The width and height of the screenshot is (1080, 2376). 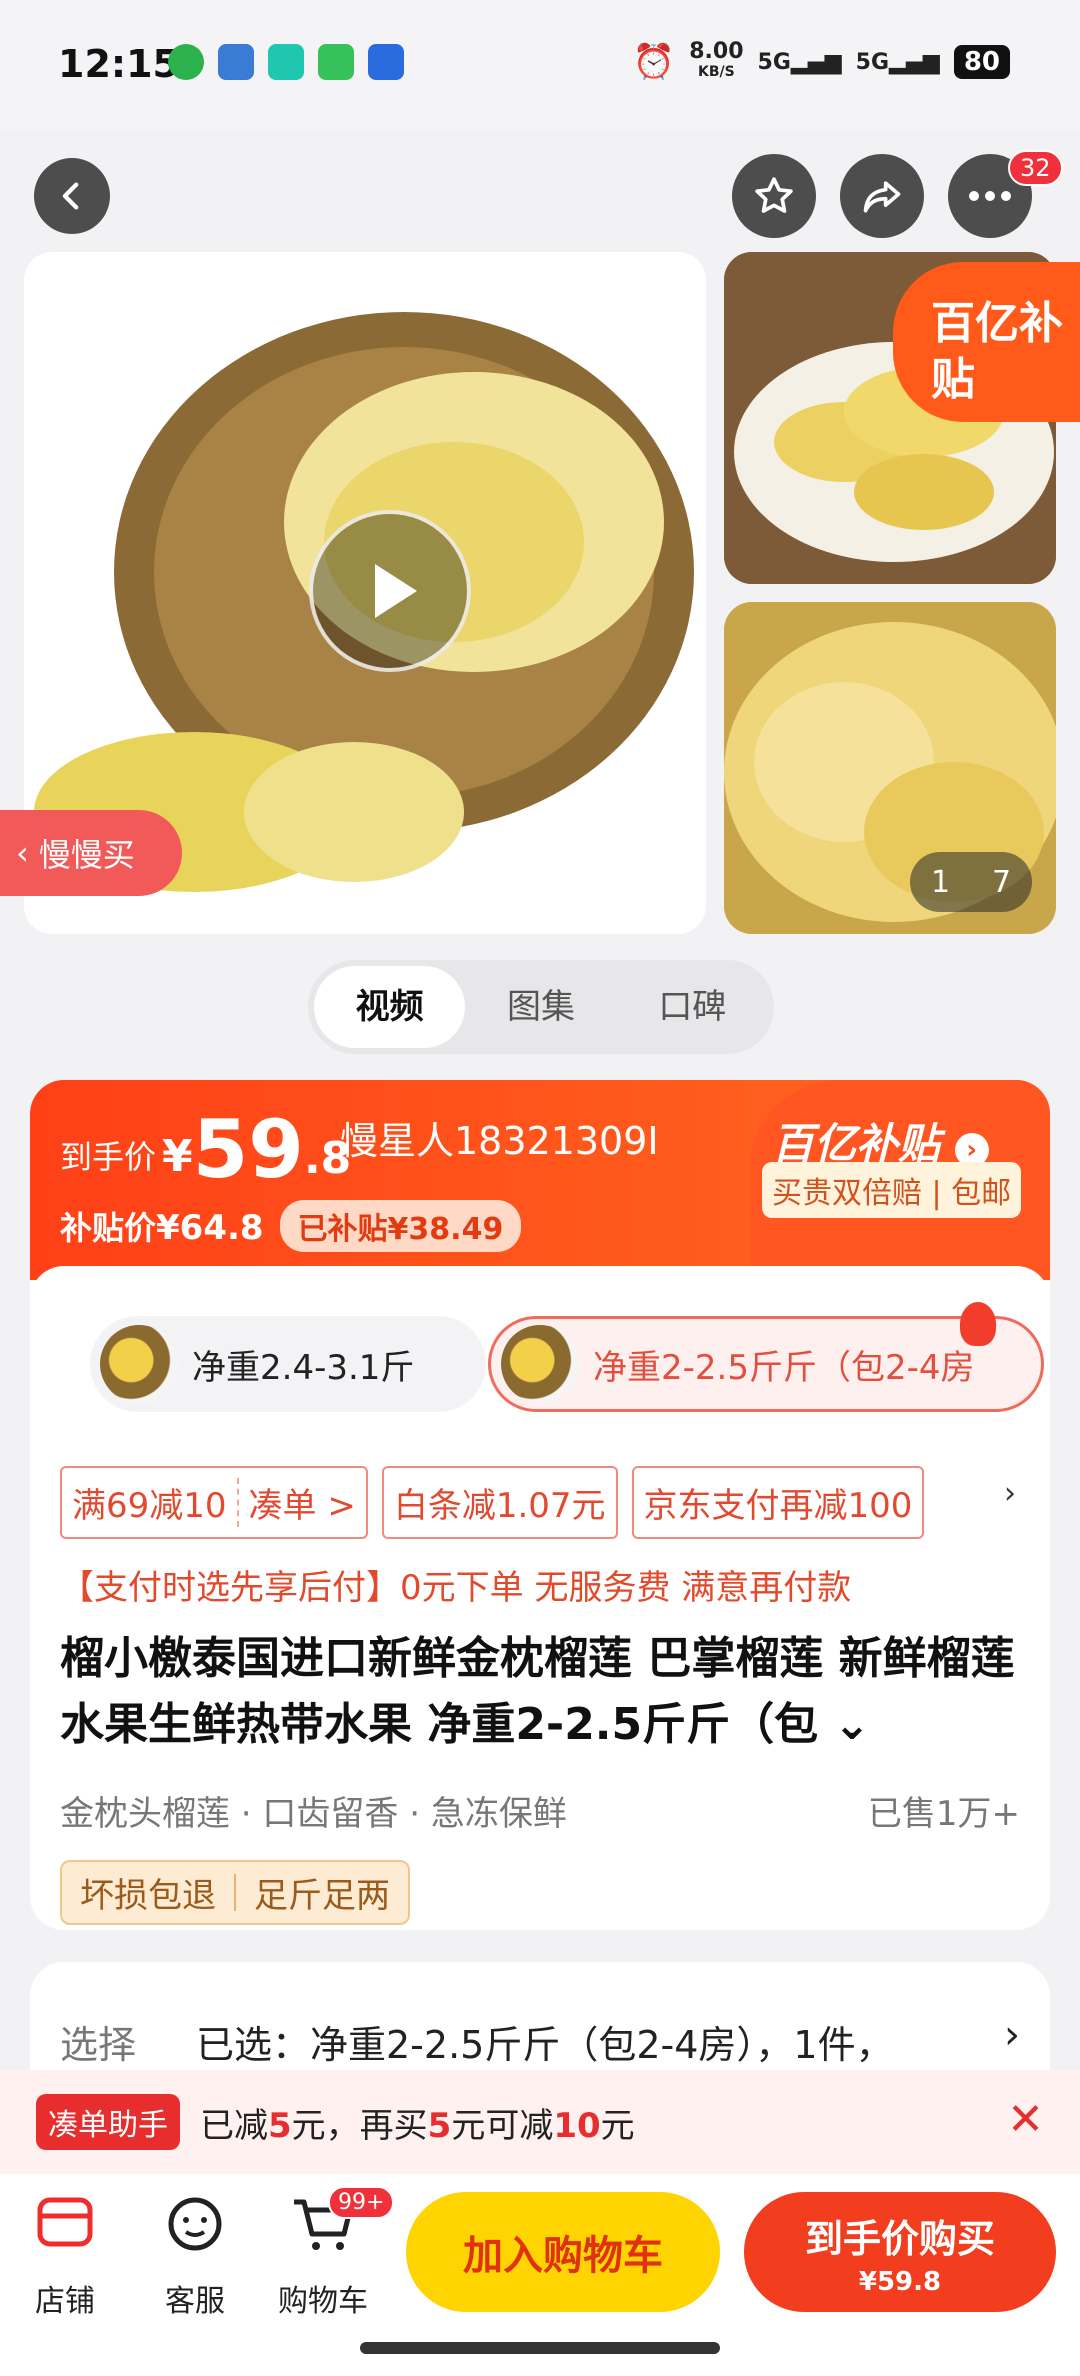 I want to click on wechat-icon, so click(x=186, y=62).